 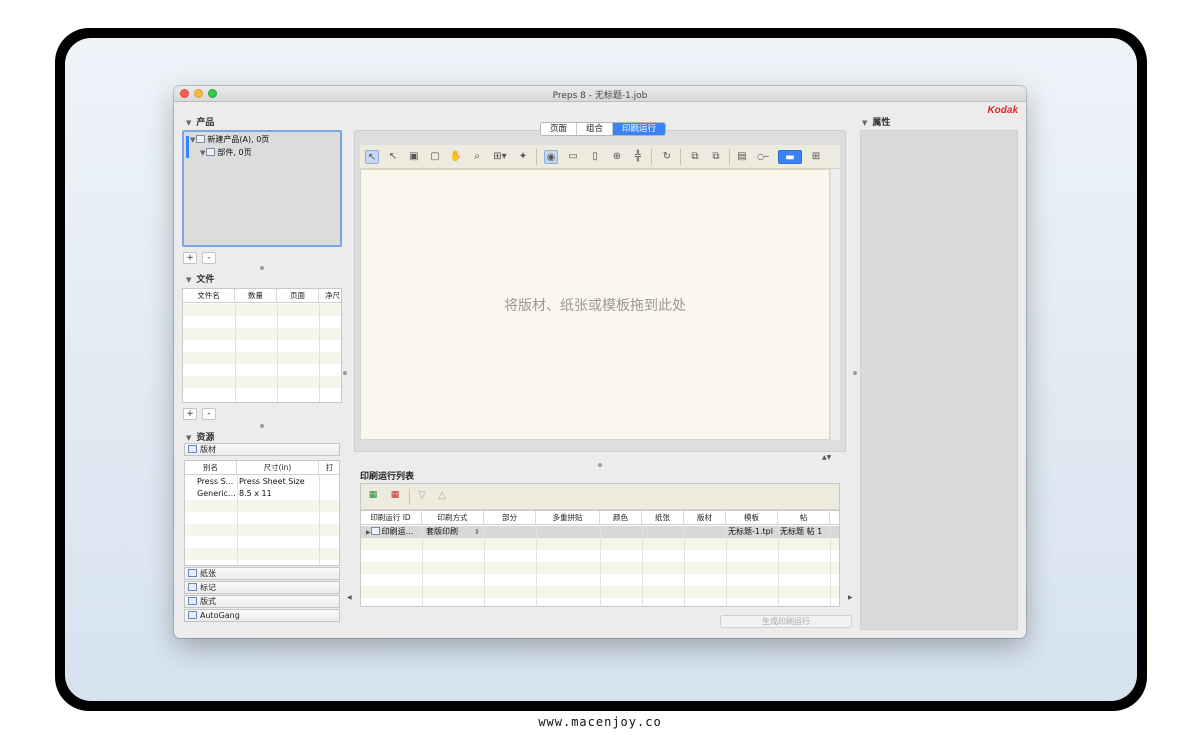 I want to click on tree-item-product: ▼ 新建产品(A), 0页, so click(x=229, y=139).